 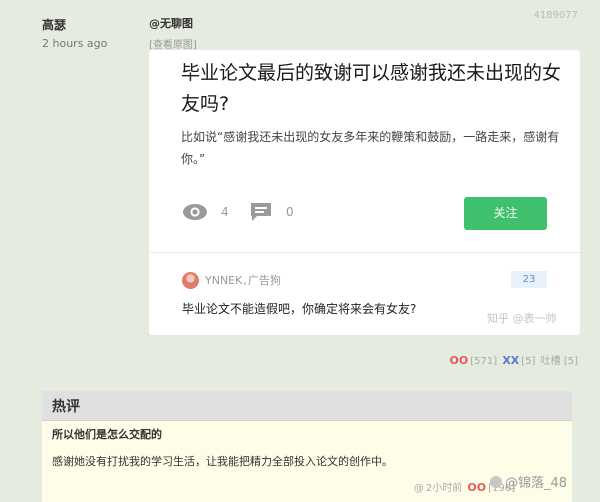 What do you see at coordinates (261, 212) in the screenshot?
I see `comment-icon` at bounding box center [261, 212].